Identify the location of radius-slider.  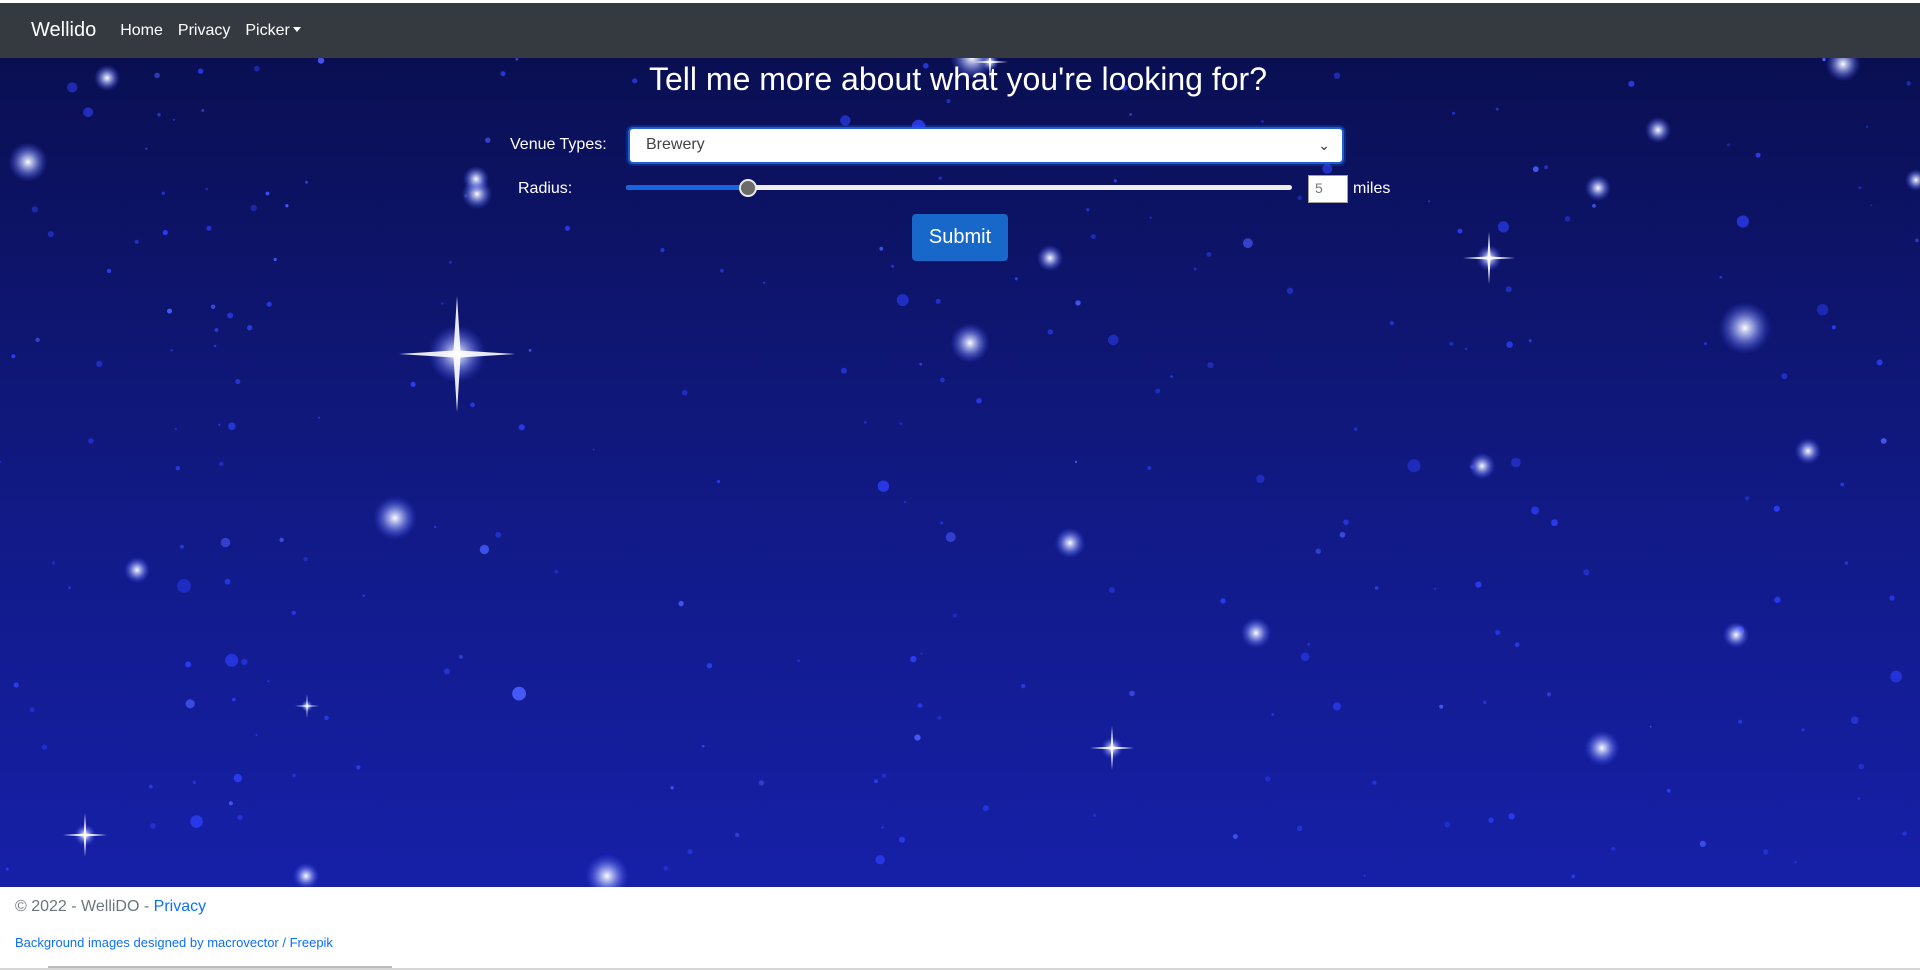
(959, 188).